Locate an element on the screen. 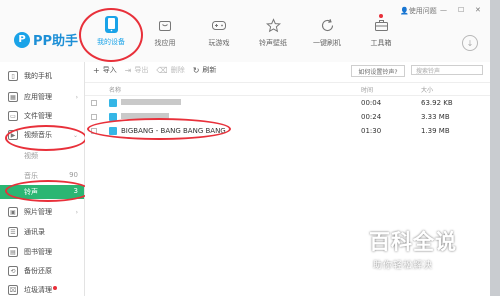 The height and width of the screenshot is (296, 500). refresh-icon: ↻ is located at coordinates (196, 70).